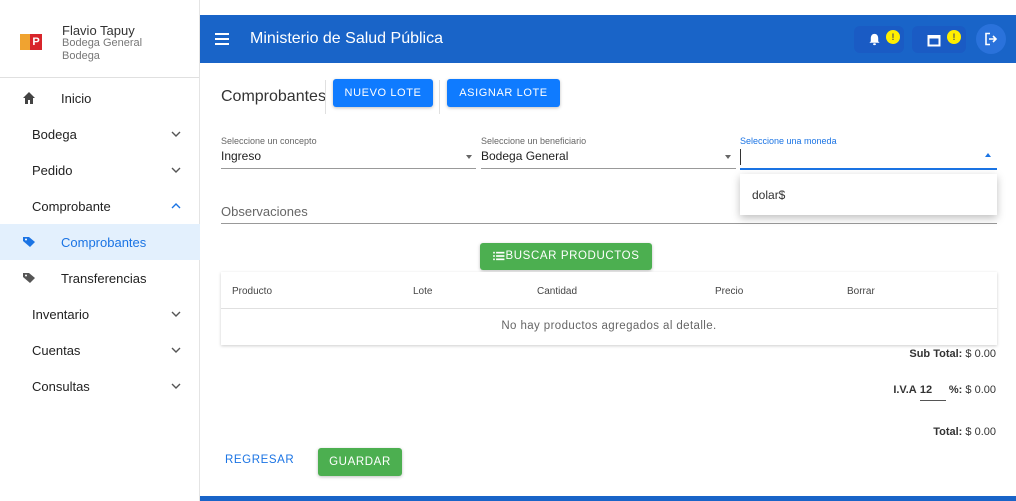 The image size is (1016, 501). I want to click on logout-button, so click(991, 39).